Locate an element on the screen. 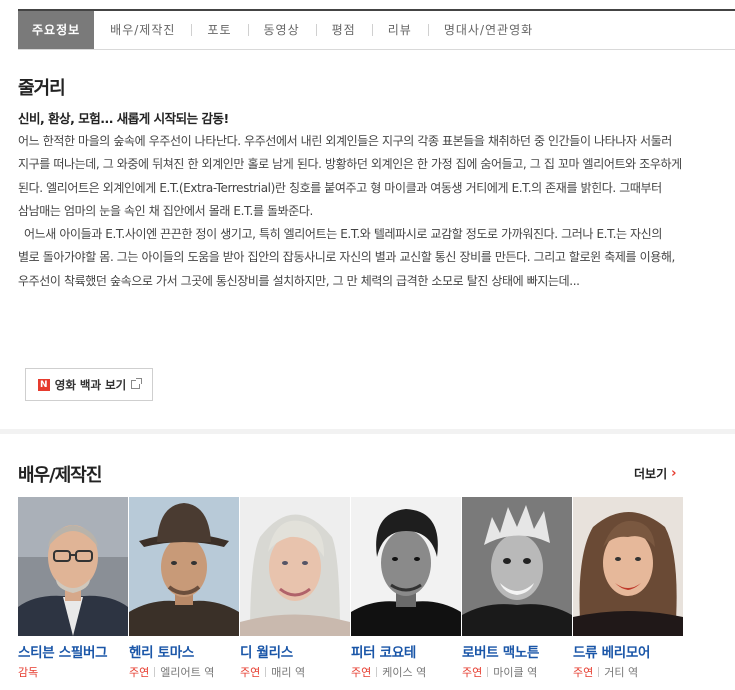 This screenshot has height=690, width=735. cast-card: 디 월리스 주연 매리 역 is located at coordinates (295, 588).